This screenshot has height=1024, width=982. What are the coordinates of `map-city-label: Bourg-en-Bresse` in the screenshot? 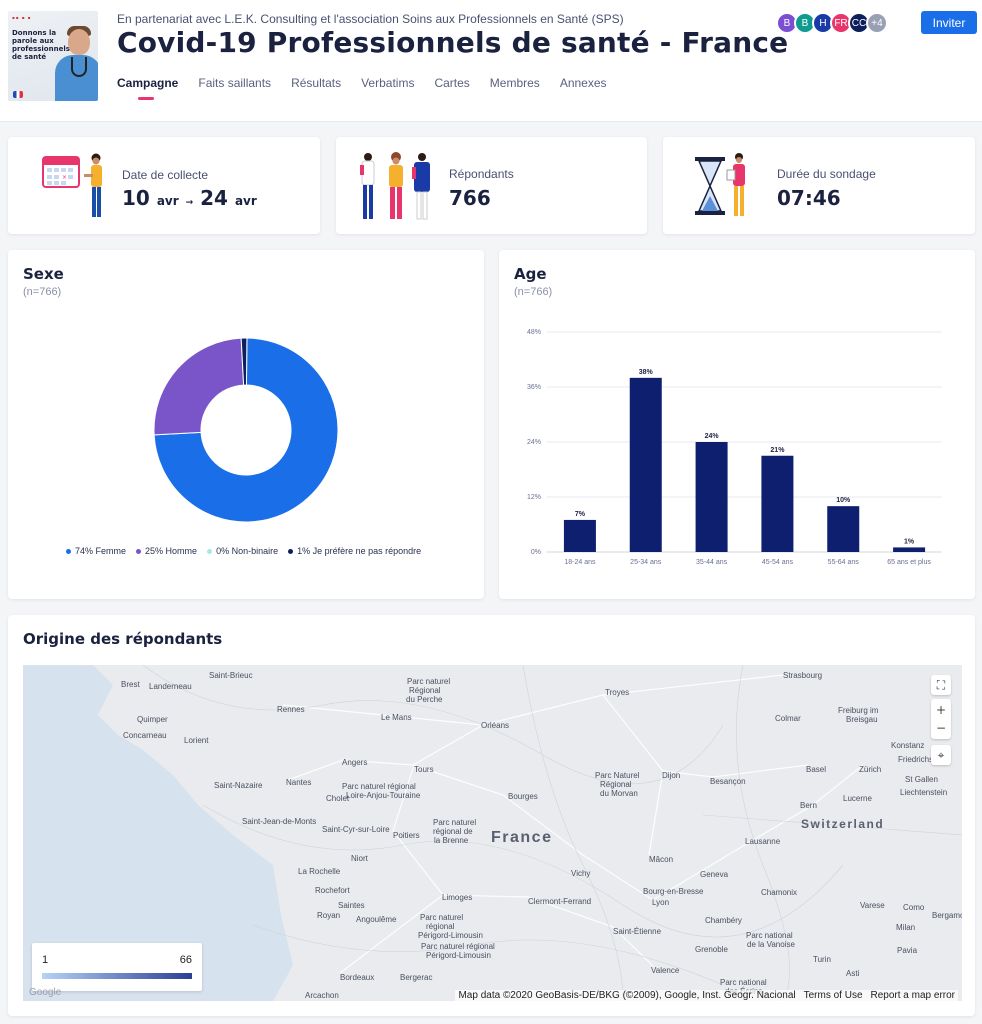 It's located at (673, 891).